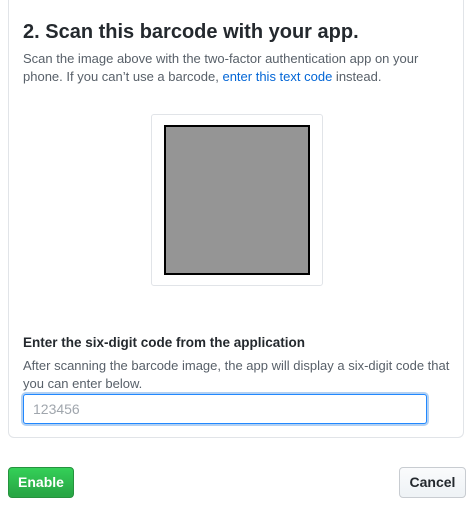 Image resolution: width=474 pixels, height=506 pixels. What do you see at coordinates (432, 482) in the screenshot?
I see `cancel-button: Cancel` at bounding box center [432, 482].